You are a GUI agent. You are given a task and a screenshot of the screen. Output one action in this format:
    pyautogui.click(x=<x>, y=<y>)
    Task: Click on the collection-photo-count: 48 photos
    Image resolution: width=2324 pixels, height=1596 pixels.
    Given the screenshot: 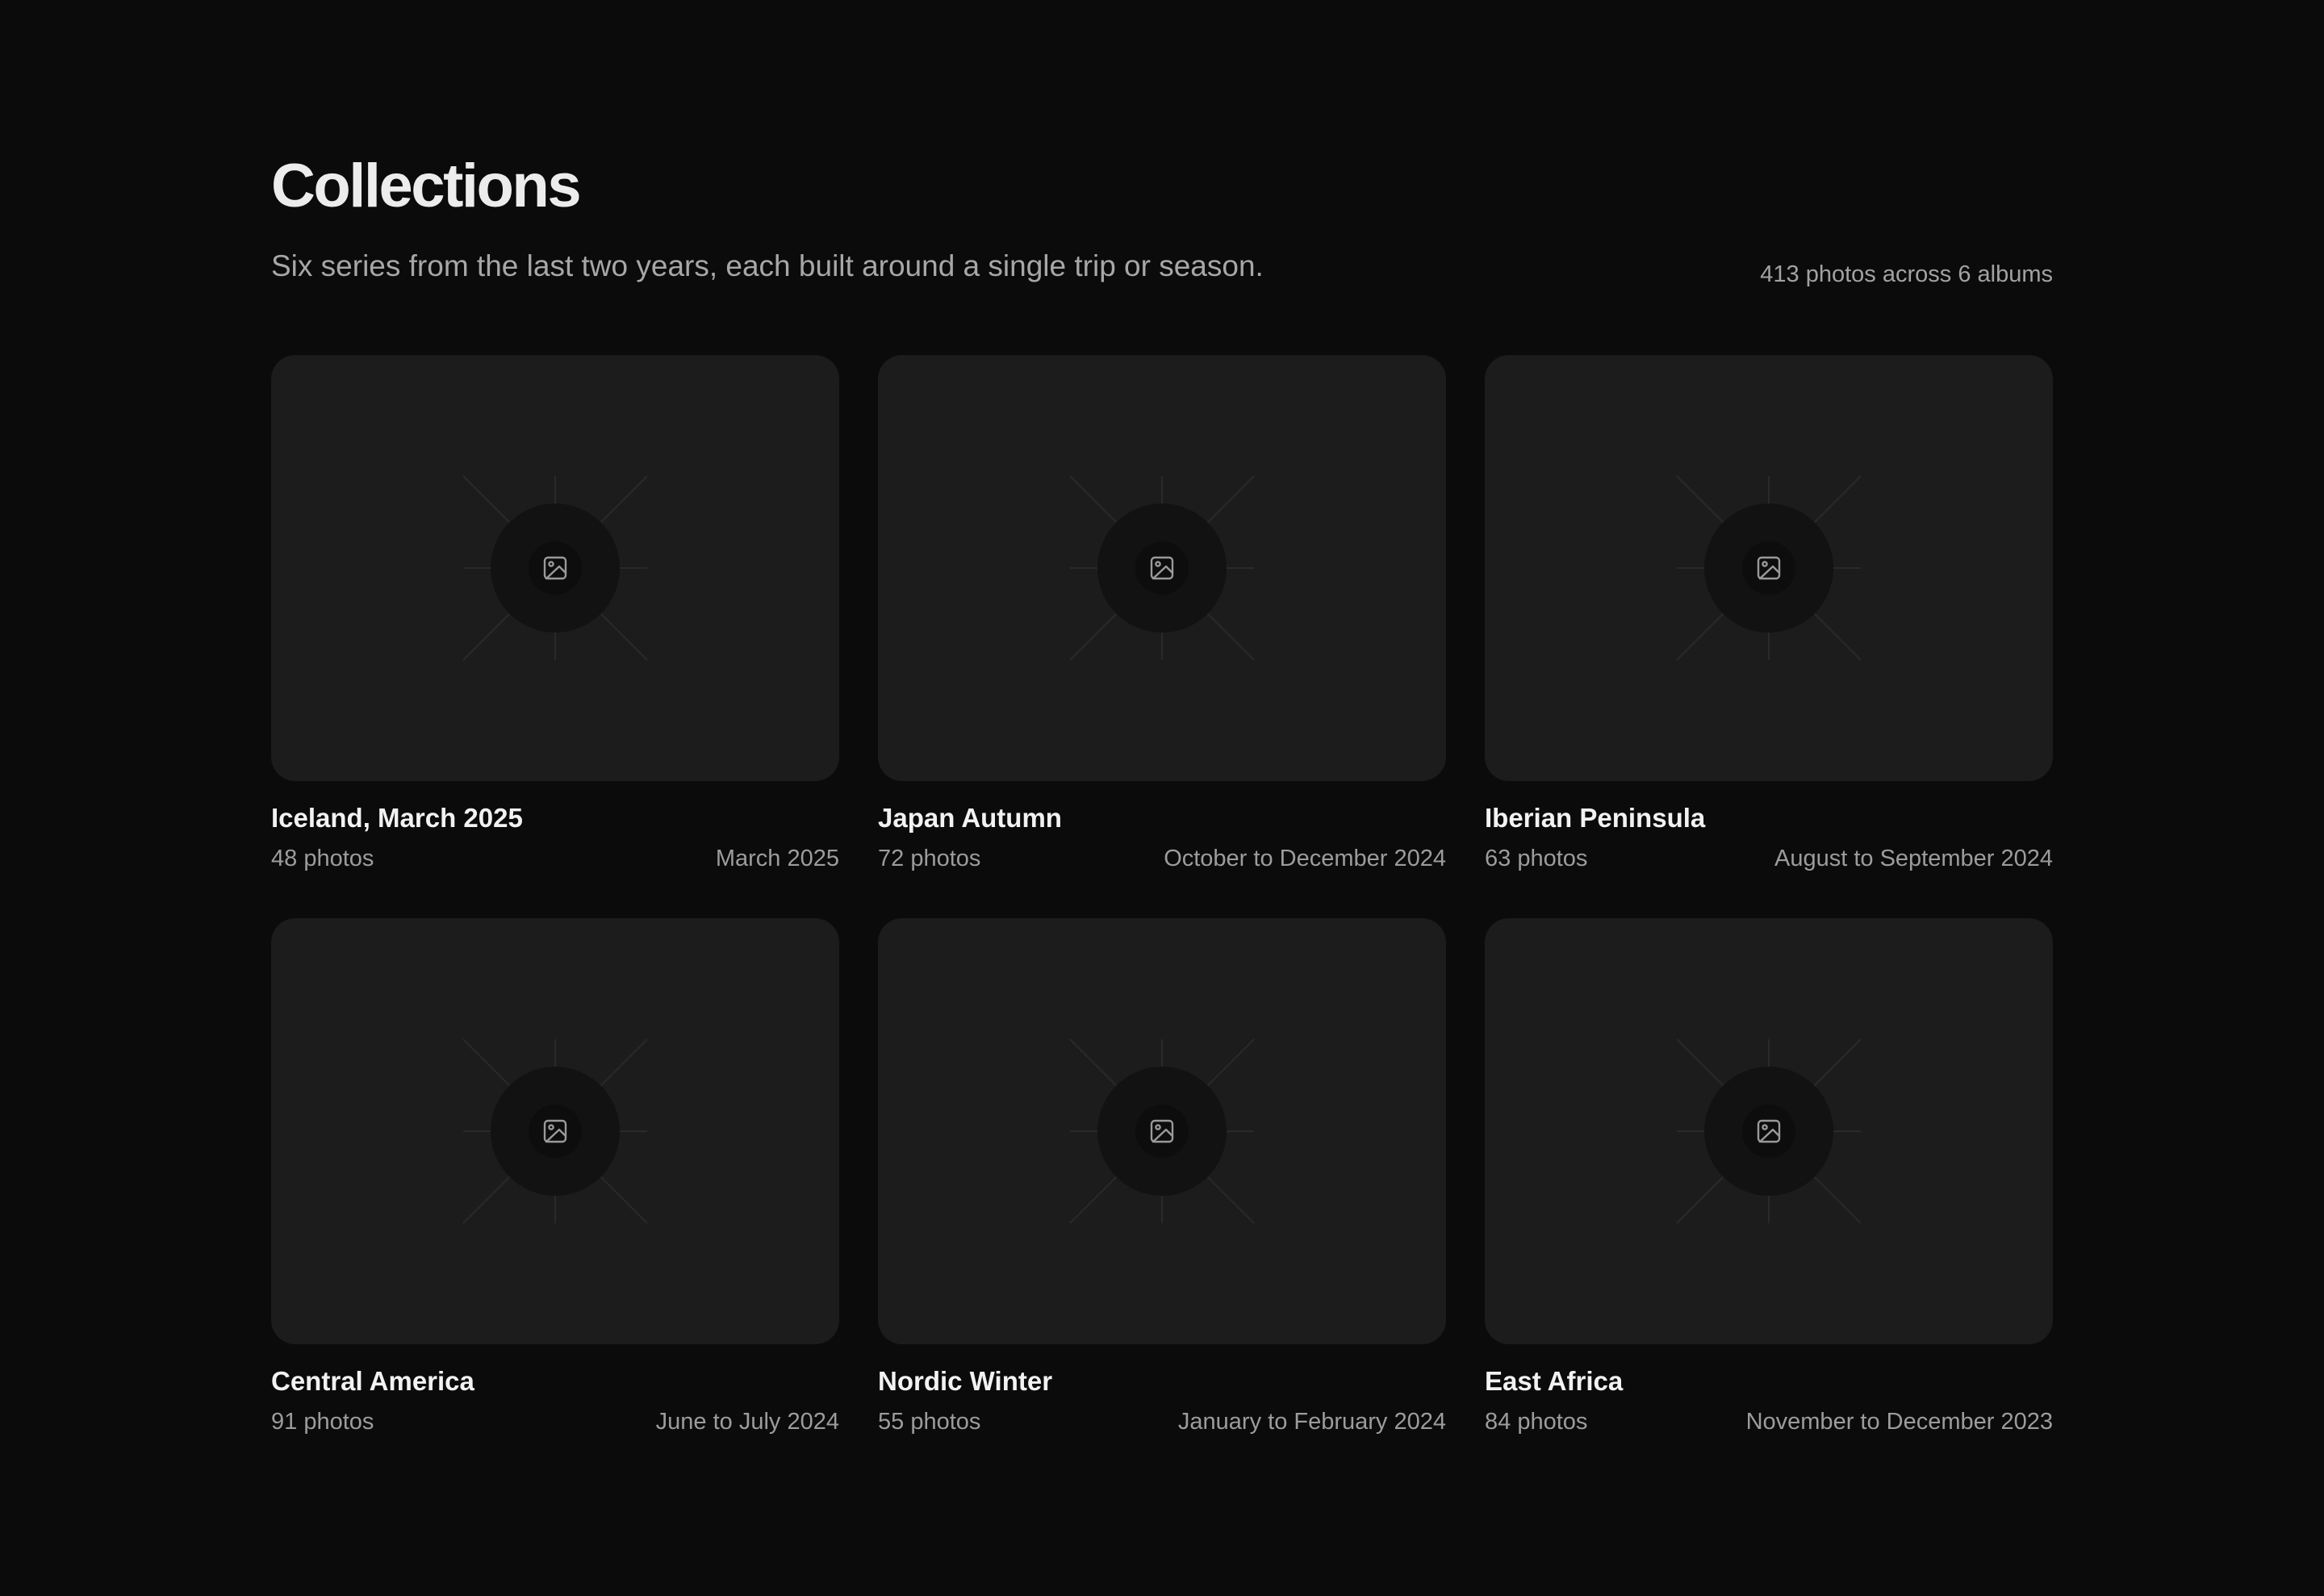 What is the action you would take?
    pyautogui.click(x=322, y=859)
    